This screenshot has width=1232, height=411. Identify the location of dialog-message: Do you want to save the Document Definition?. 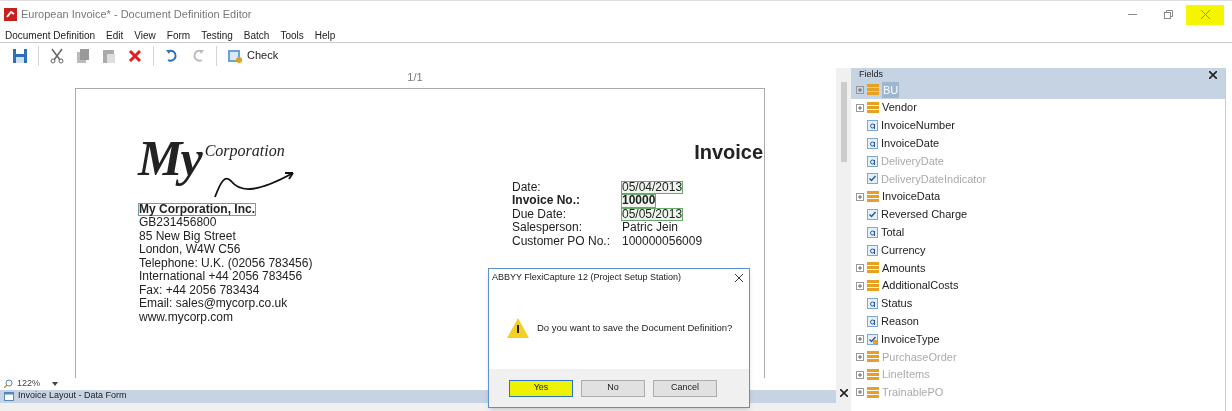
(635, 327).